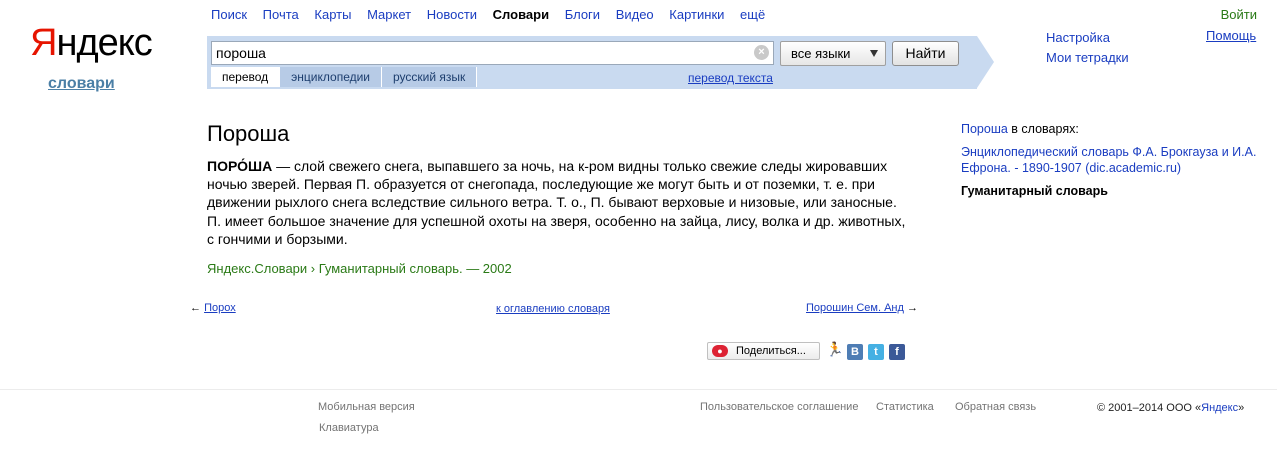 Image resolution: width=1277 pixels, height=476 pixels. What do you see at coordinates (761, 52) in the screenshot?
I see `clear-icon: ×` at bounding box center [761, 52].